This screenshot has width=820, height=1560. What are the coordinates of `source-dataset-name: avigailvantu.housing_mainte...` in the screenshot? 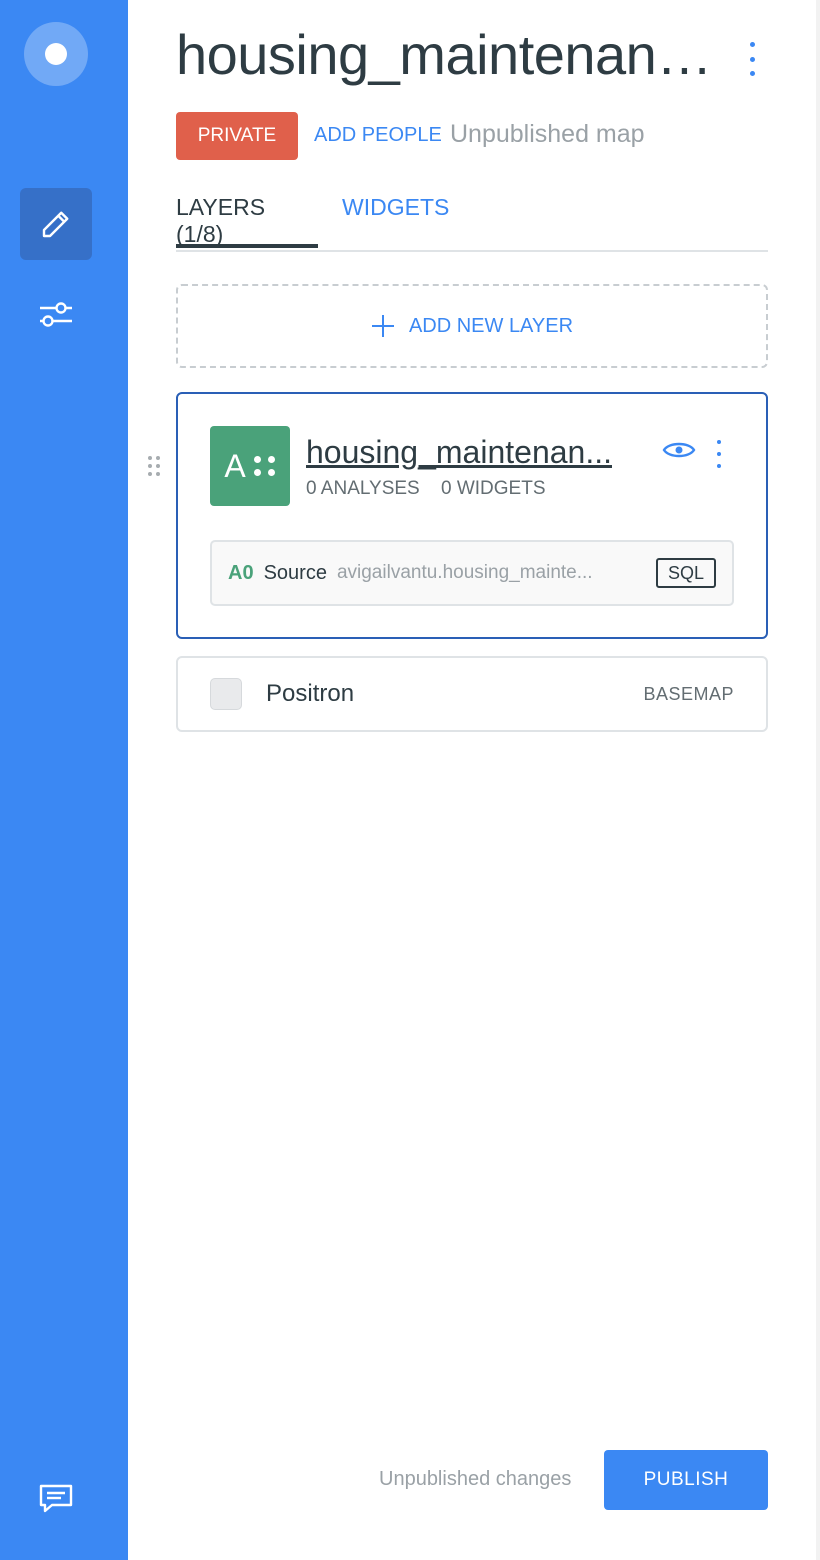 It's located at (464, 572).